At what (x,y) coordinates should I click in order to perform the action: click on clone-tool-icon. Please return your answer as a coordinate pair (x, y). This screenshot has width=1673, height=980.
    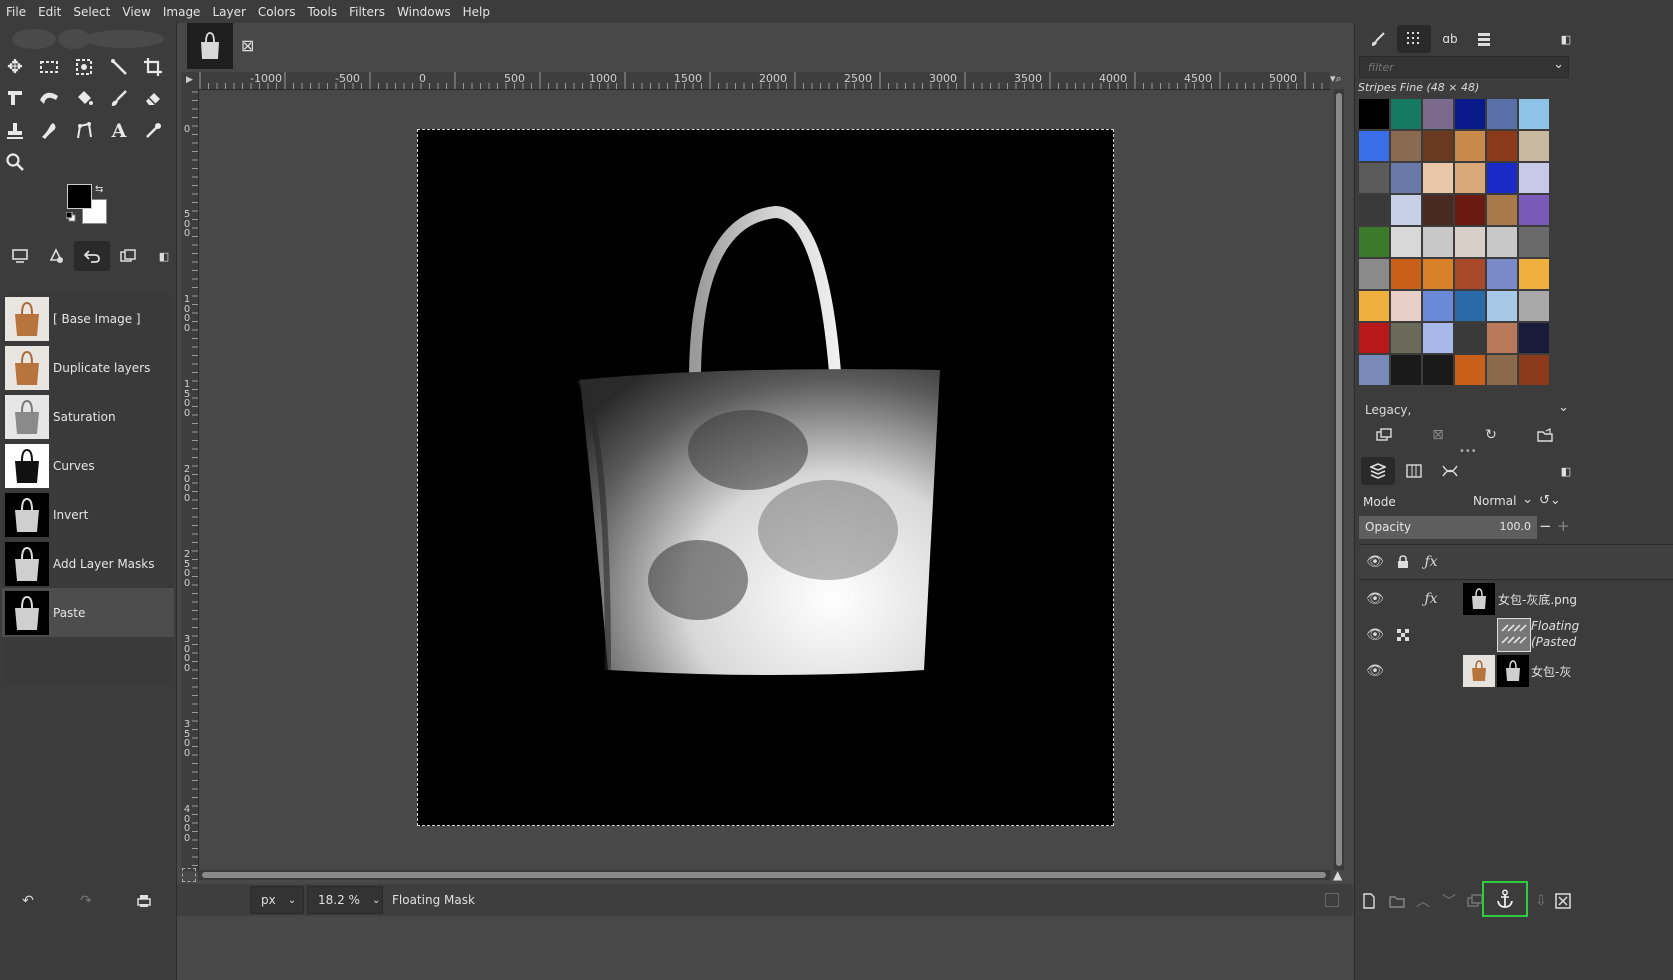
    Looking at the image, I should click on (15, 131).